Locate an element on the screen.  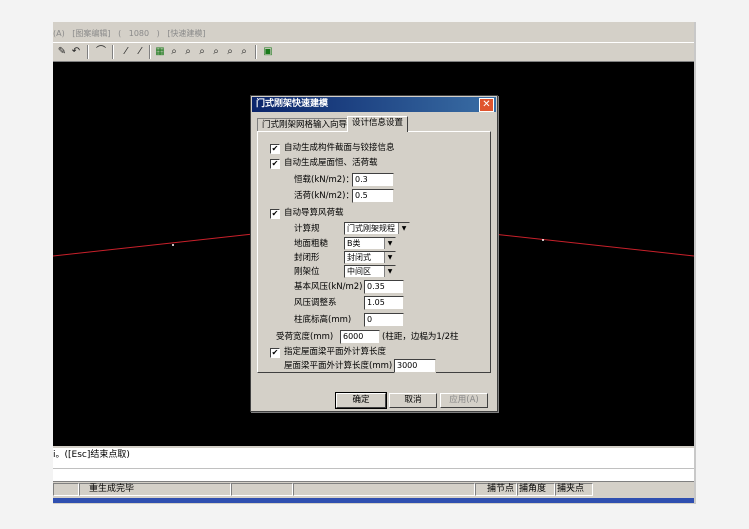
select-enclosure-value: 封闭式 is located at coordinates (359, 257).